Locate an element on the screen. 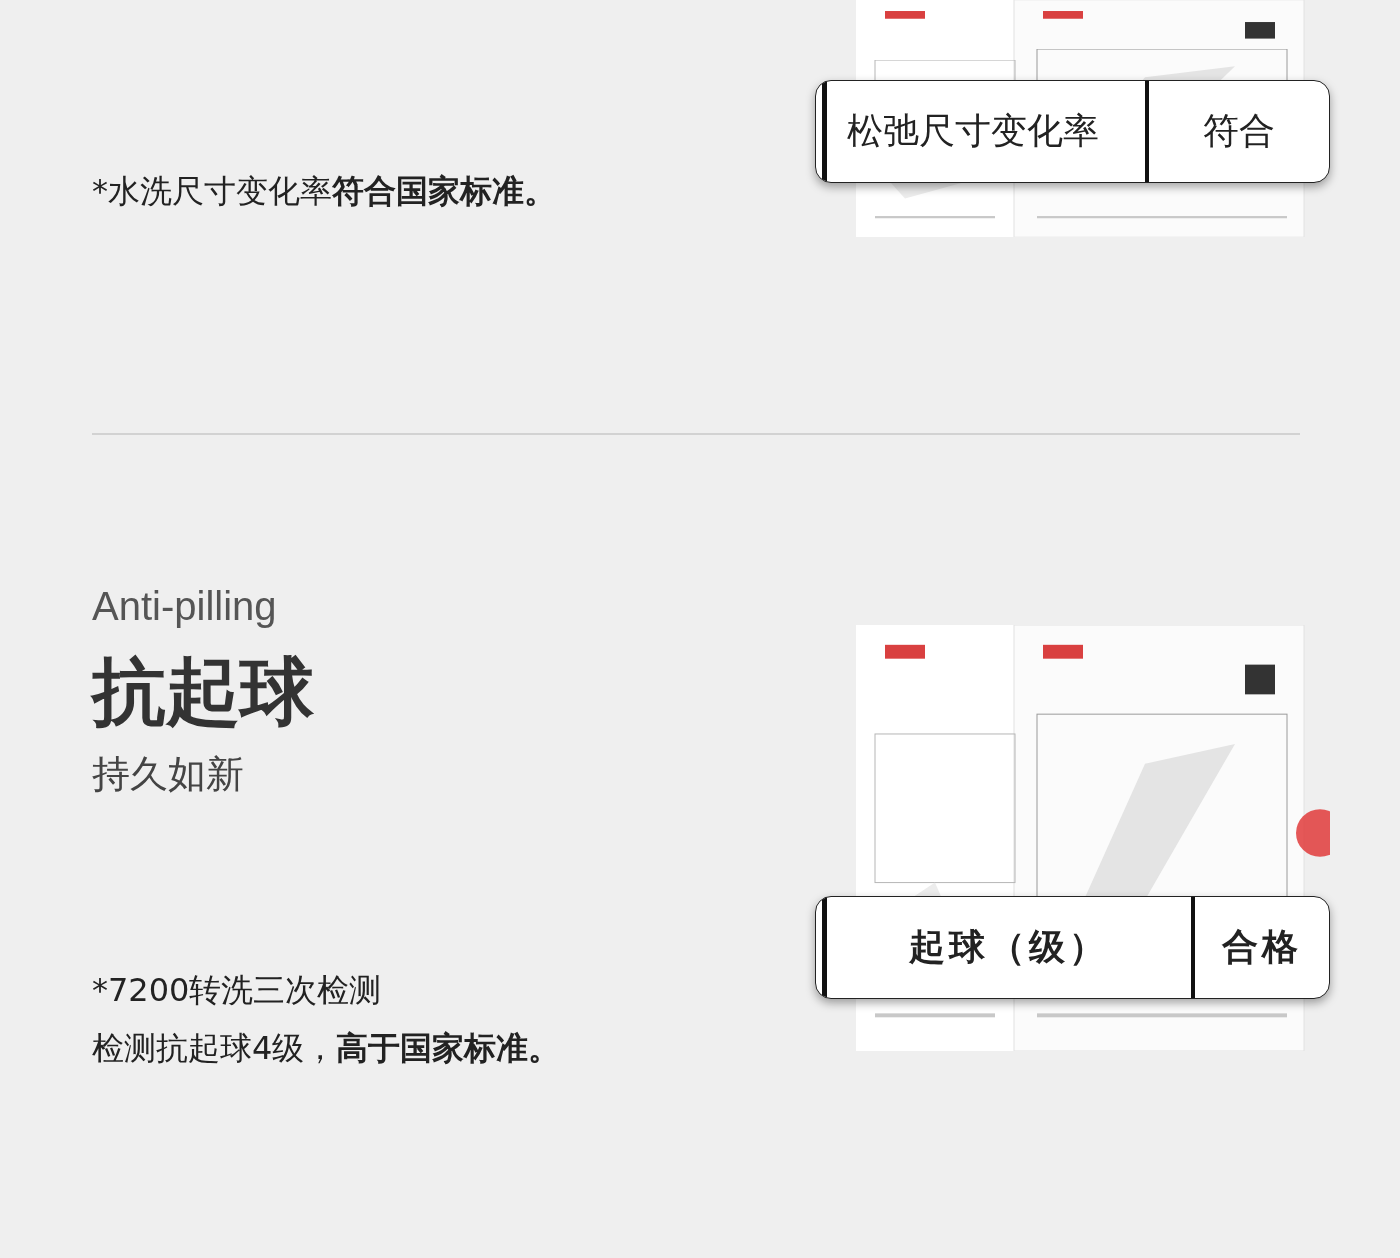 The width and height of the screenshot is (1400, 1258). section-subtitle: Anti-pilling is located at coordinates (185, 606).